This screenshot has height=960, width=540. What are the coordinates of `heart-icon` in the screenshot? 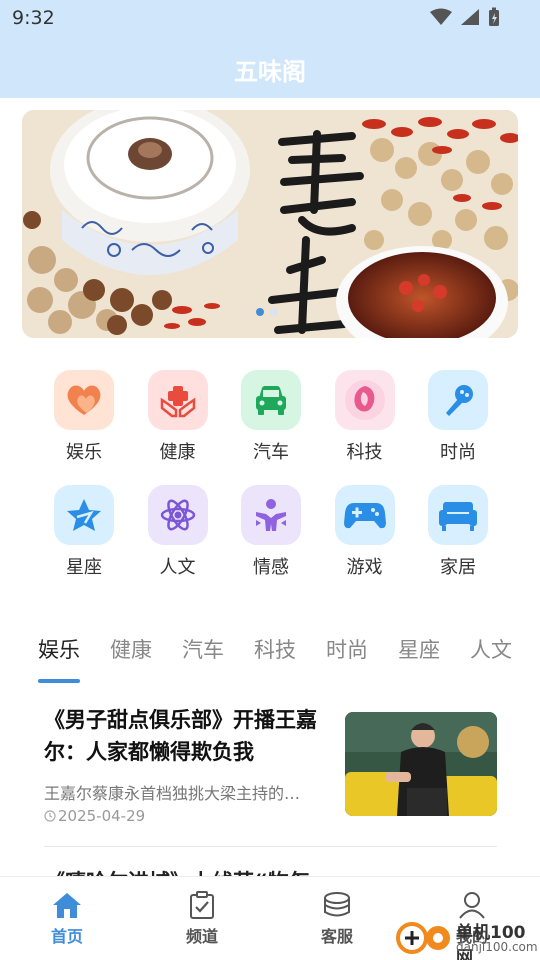 It's located at (84, 400).